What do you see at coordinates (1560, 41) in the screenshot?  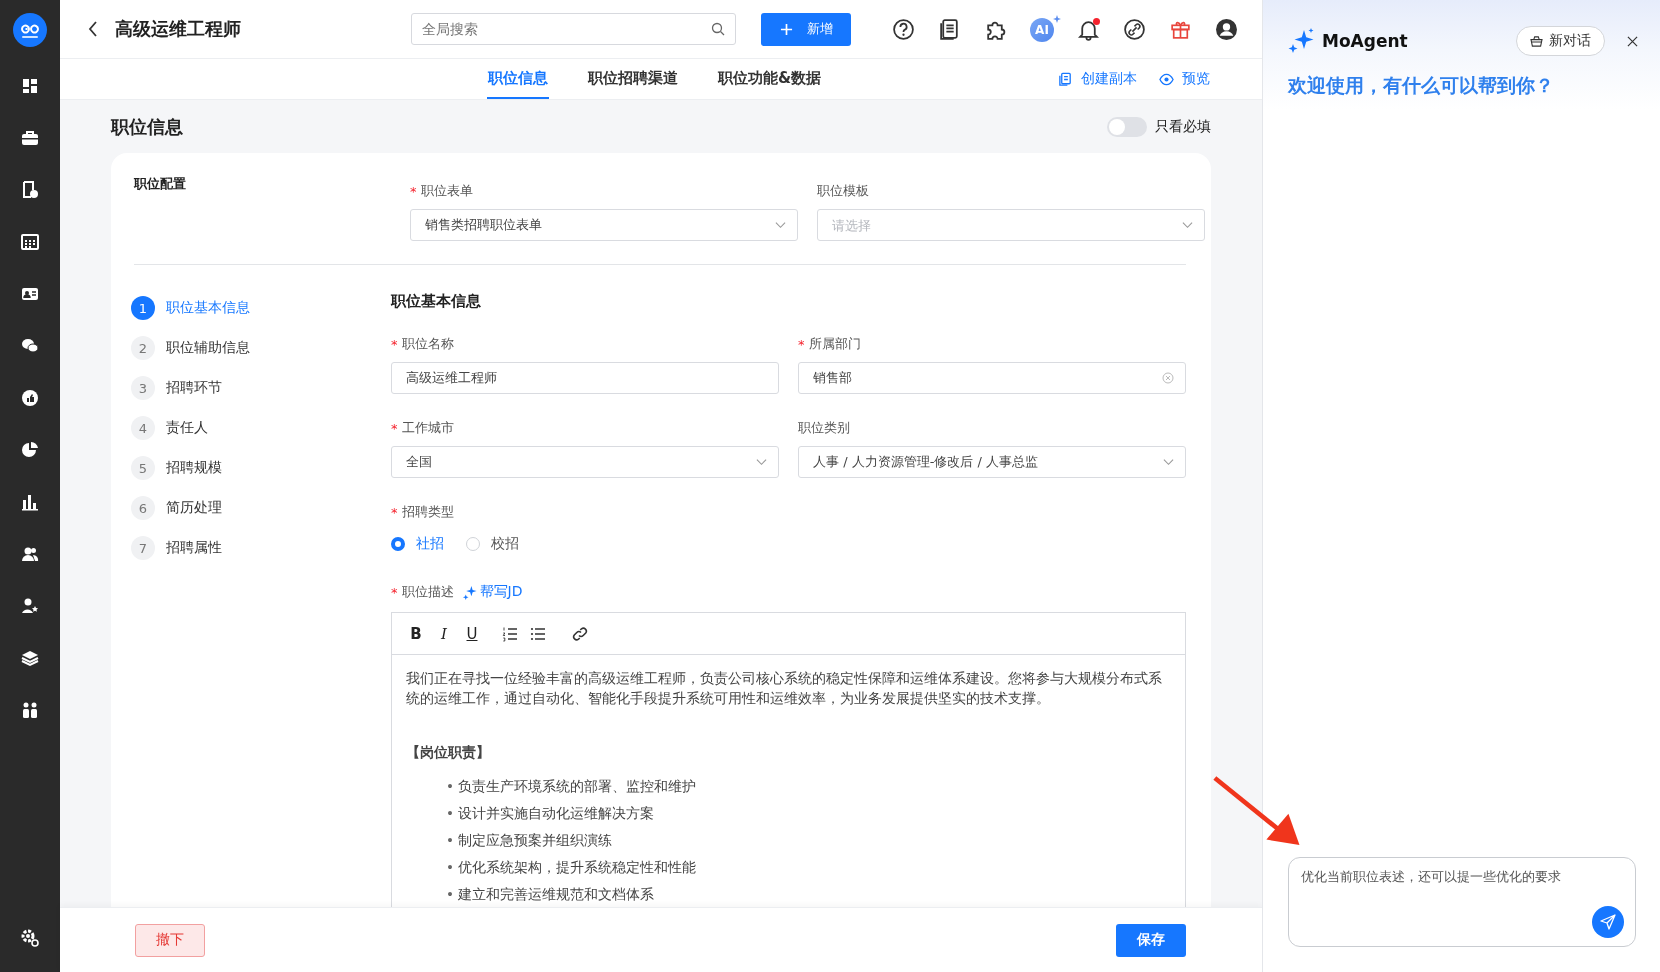 I see `new-chat-button: 新对话` at bounding box center [1560, 41].